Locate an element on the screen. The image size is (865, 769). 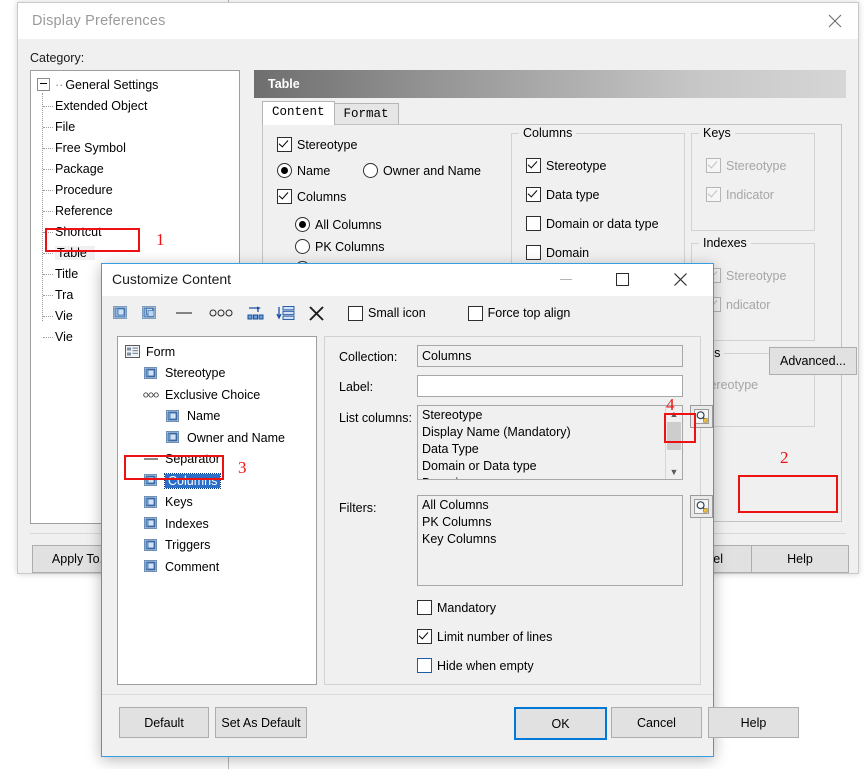
cancel-button: Cancel is located at coordinates (656, 722).